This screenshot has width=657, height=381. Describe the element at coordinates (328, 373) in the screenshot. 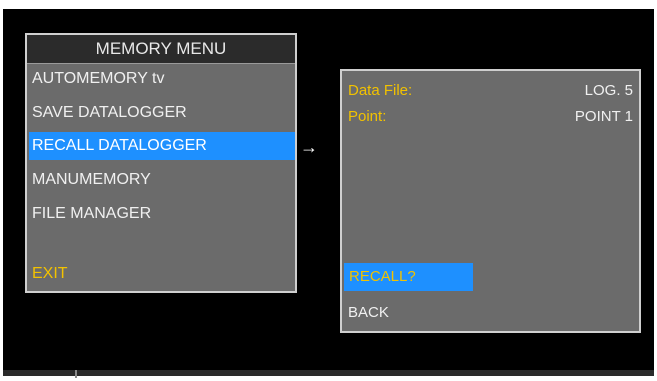

I see `bottom-bar` at that location.